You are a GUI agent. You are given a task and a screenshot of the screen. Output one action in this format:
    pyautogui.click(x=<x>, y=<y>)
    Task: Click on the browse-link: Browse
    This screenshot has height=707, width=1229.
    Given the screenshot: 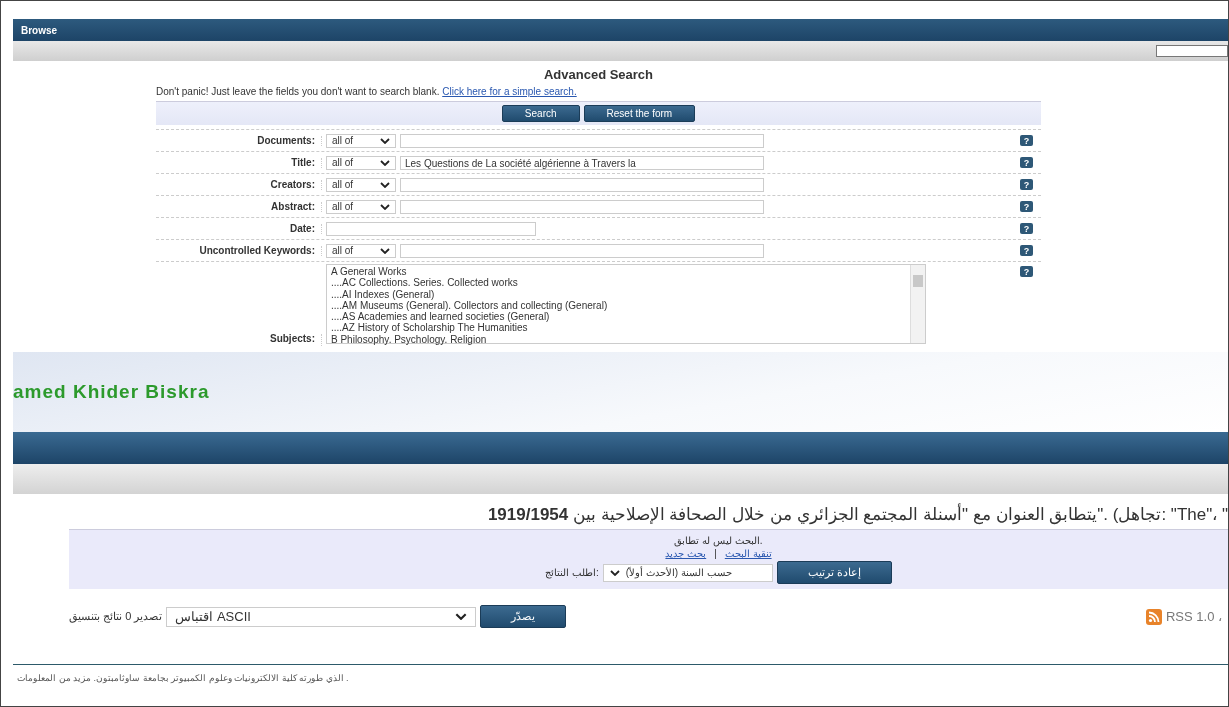 What is the action you would take?
    pyautogui.click(x=39, y=30)
    